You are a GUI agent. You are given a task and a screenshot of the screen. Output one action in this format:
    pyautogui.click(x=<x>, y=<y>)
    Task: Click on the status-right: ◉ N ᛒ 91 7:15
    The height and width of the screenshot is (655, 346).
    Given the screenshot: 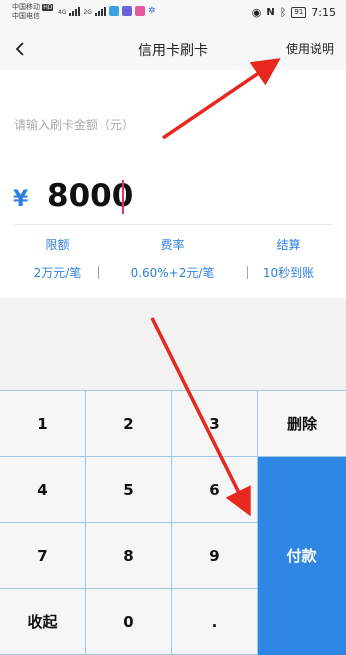 What is the action you would take?
    pyautogui.click(x=294, y=12)
    